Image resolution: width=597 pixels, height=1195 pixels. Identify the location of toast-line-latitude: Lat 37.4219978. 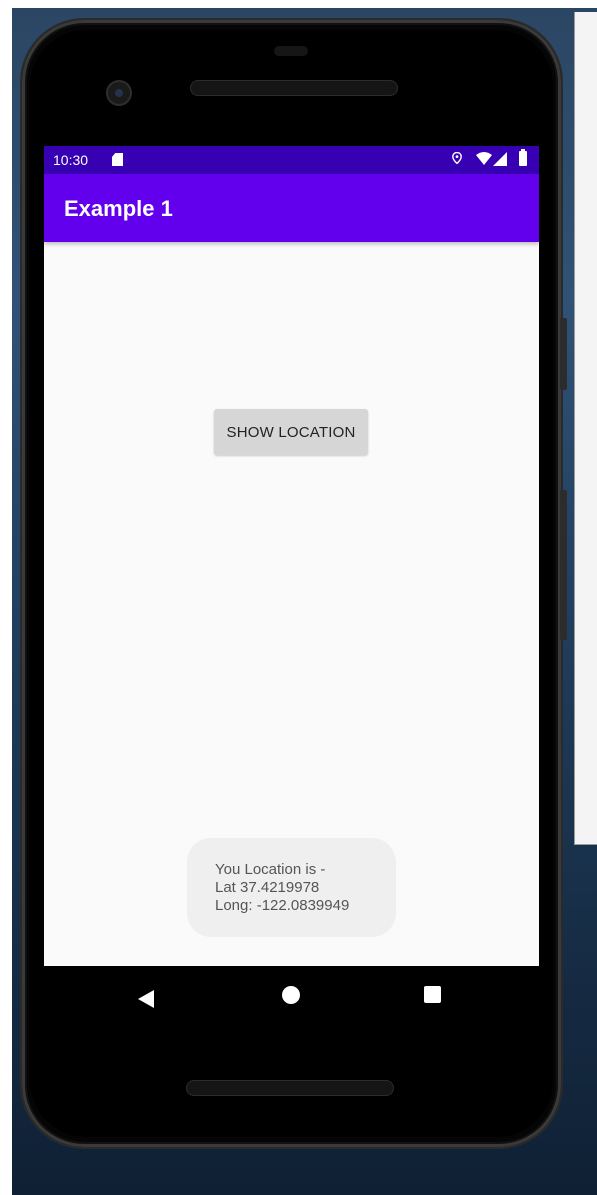
(267, 887).